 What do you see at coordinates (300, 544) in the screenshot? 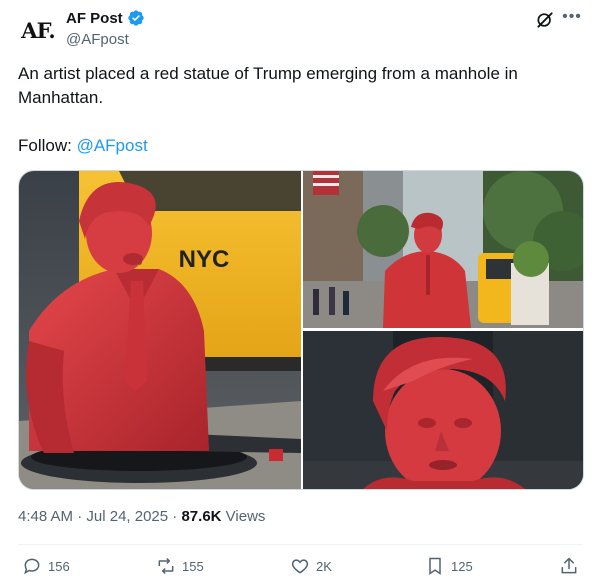
I see `divider` at bounding box center [300, 544].